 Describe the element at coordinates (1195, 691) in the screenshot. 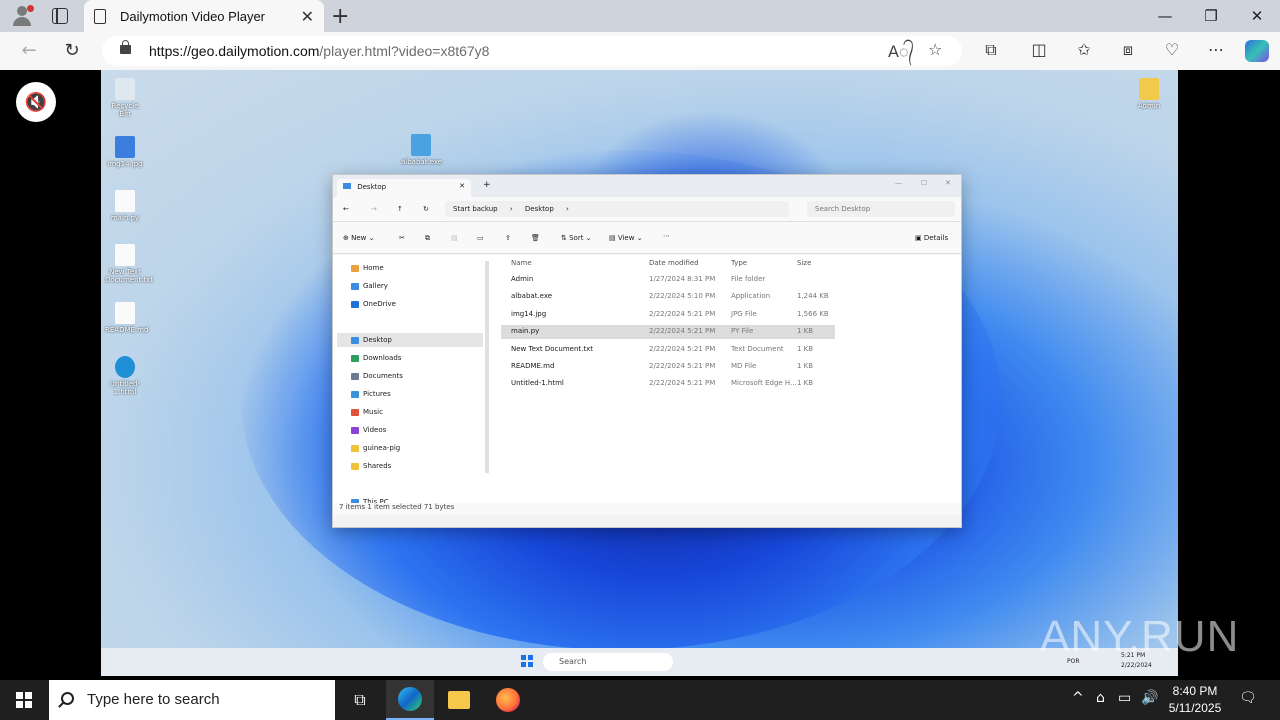

I see `clock-time: 8:40 PM` at that location.